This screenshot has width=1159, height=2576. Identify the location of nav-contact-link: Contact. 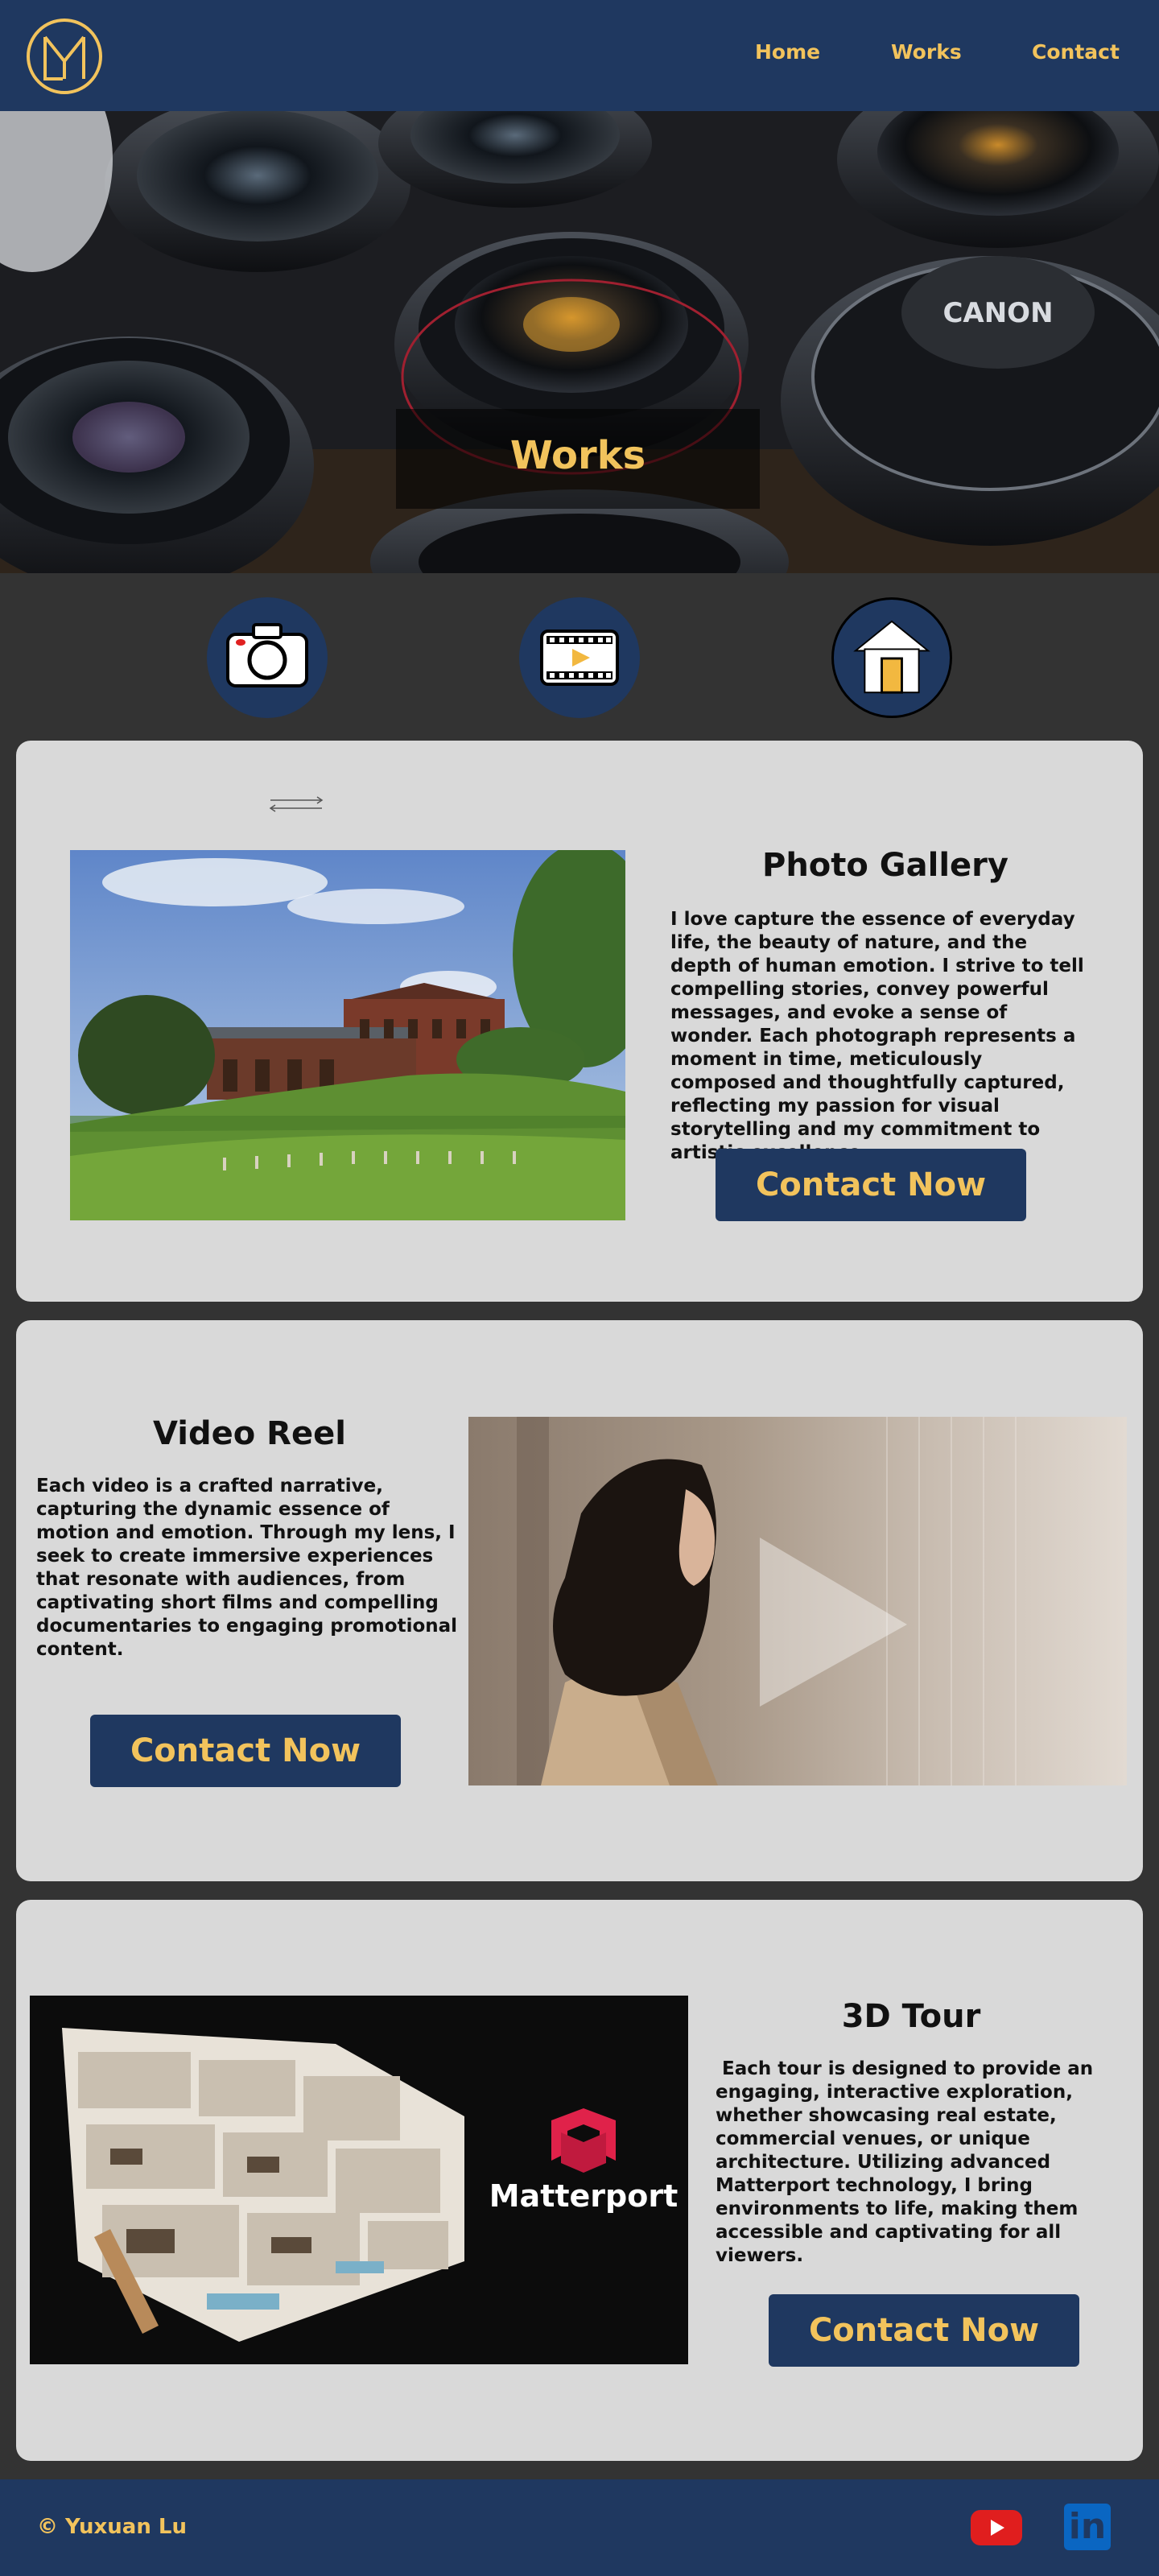
(1076, 52).